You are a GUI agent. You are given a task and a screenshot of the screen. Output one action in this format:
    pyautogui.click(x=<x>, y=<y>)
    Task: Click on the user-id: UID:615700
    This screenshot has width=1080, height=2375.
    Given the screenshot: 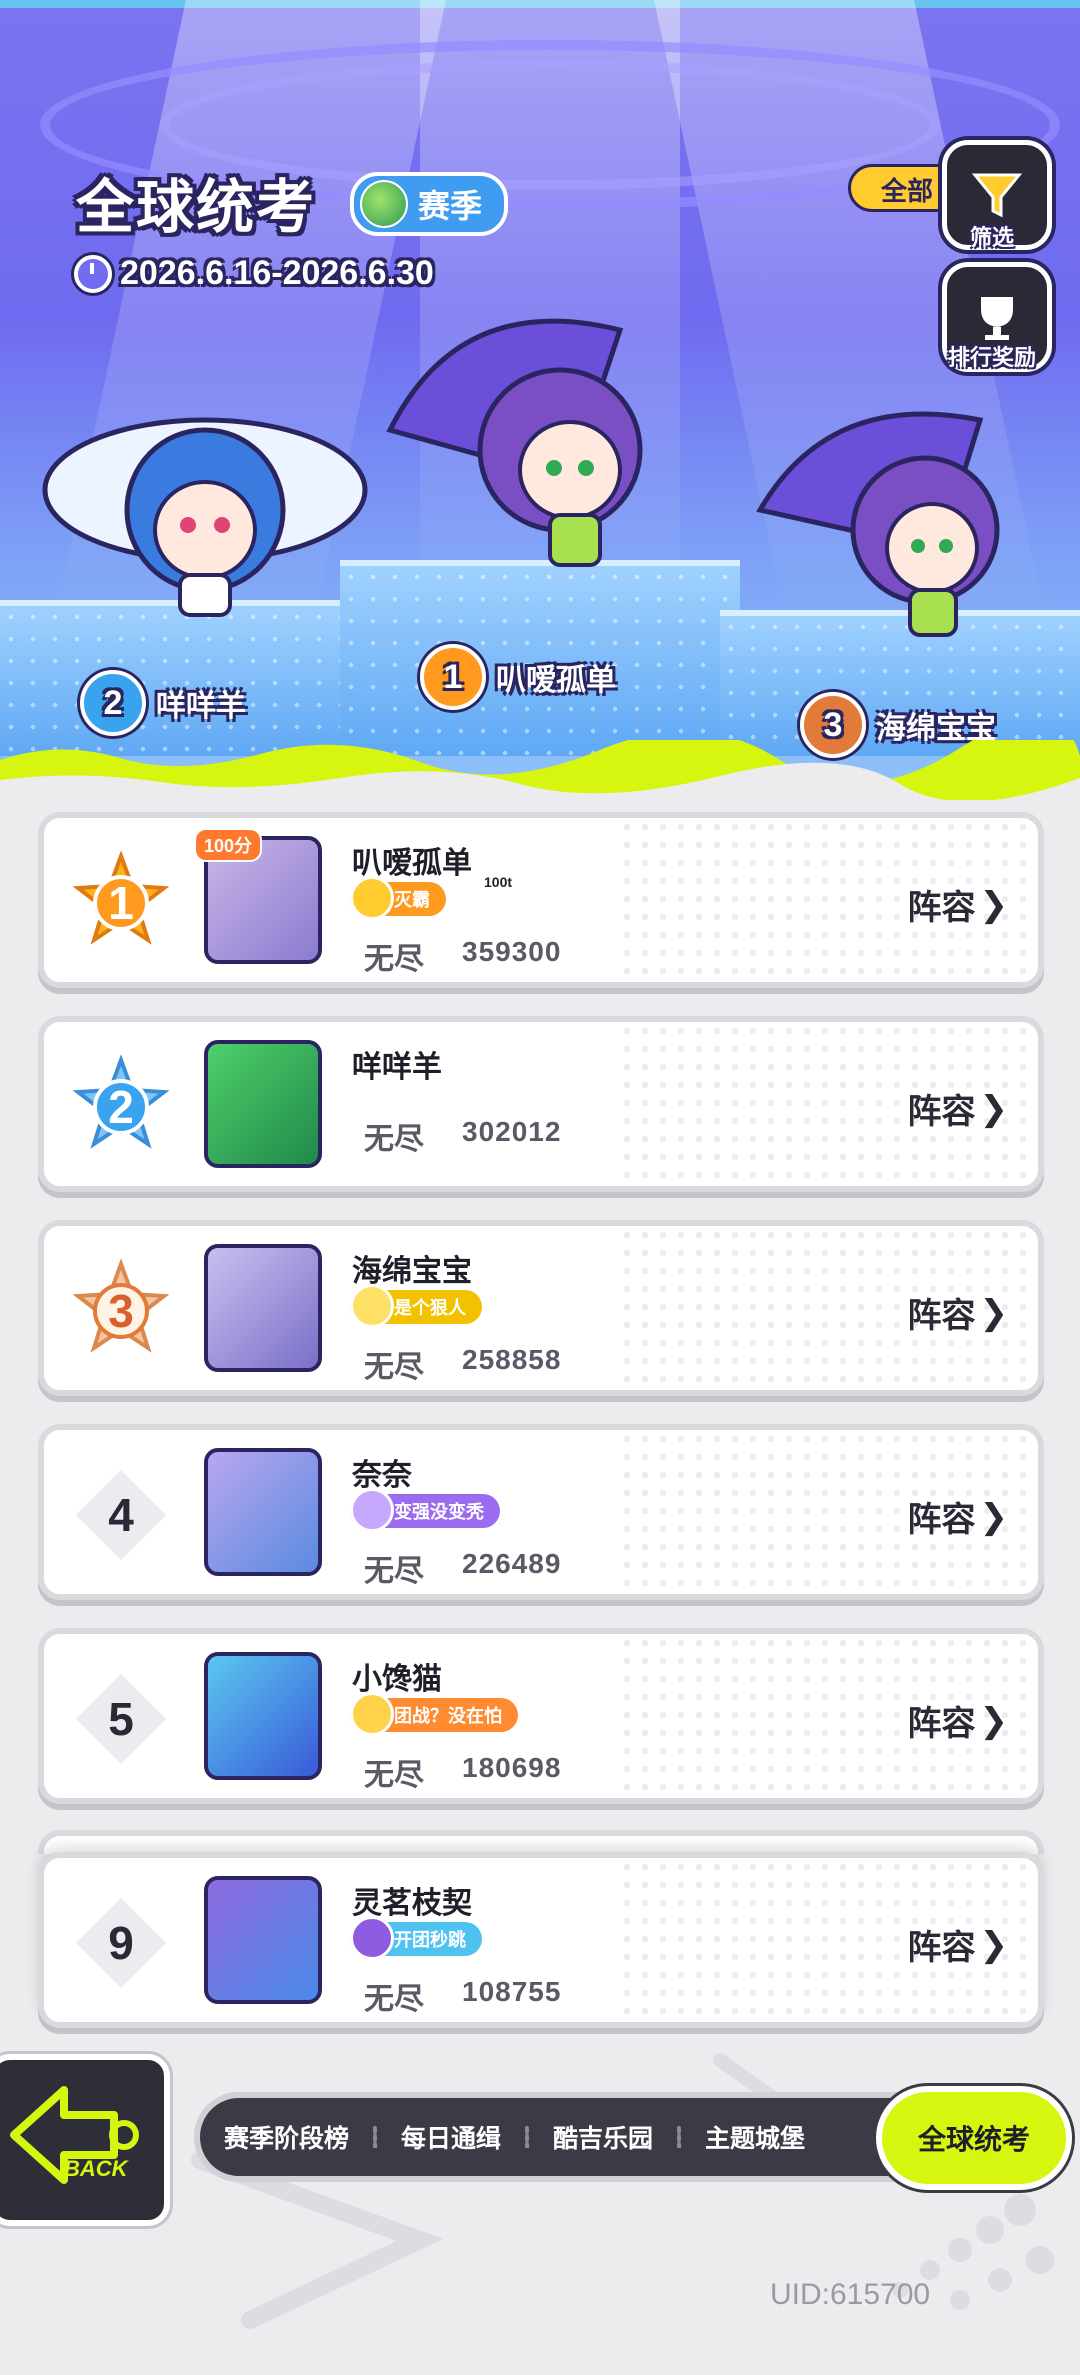 What is the action you would take?
    pyautogui.click(x=850, y=2294)
    